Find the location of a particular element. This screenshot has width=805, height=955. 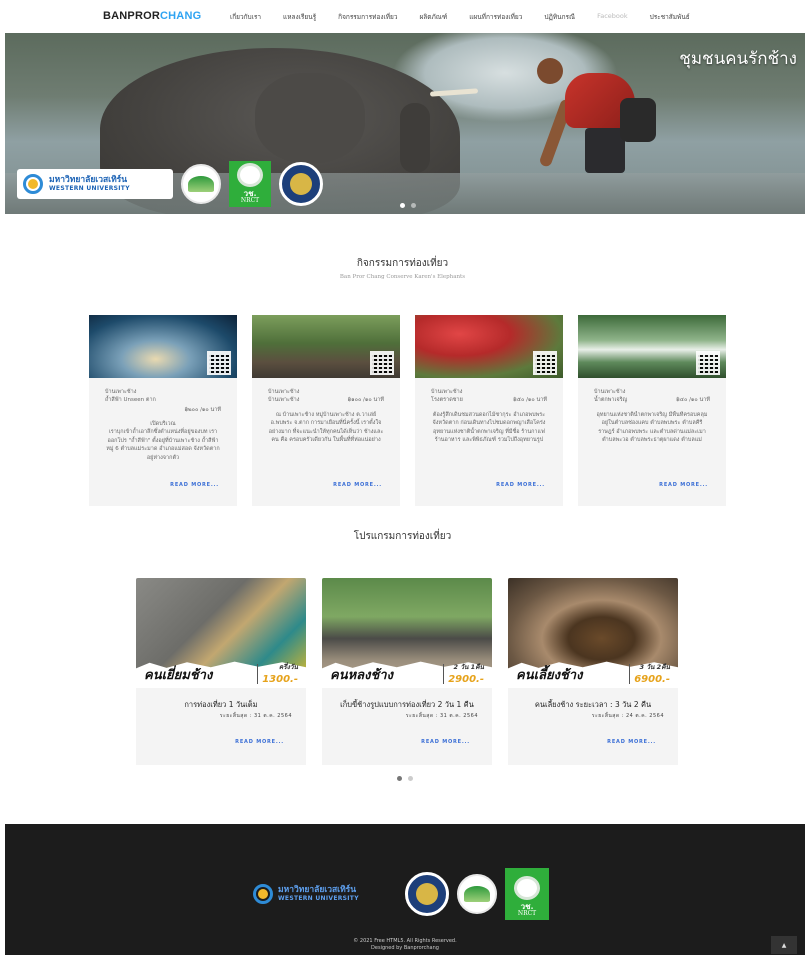

program-name: คนหลงช้าง is located at coordinates (361, 675).